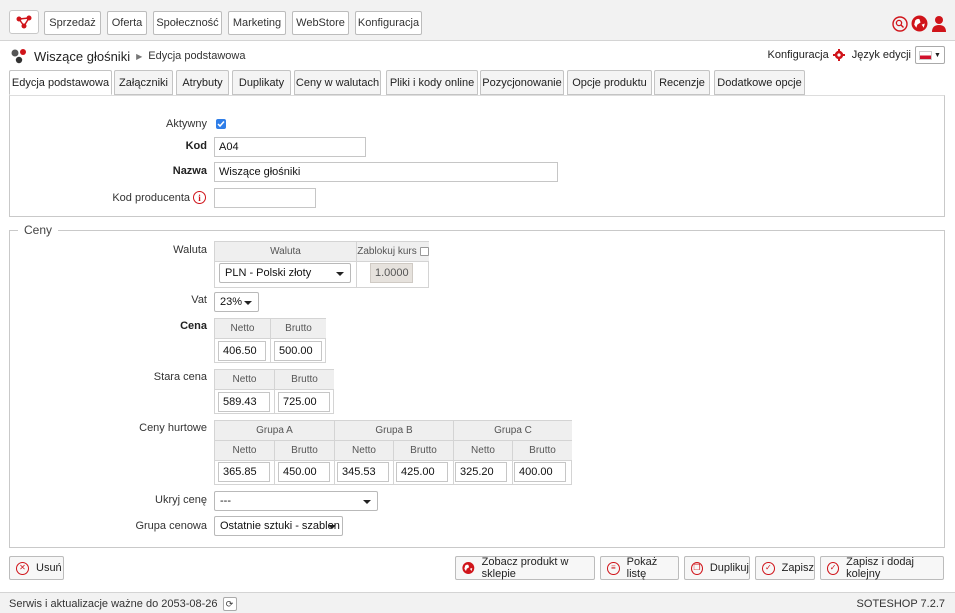 The image size is (955, 613). What do you see at coordinates (304, 380) in the screenshot?
I see `old-brutto-header: Brutto` at bounding box center [304, 380].